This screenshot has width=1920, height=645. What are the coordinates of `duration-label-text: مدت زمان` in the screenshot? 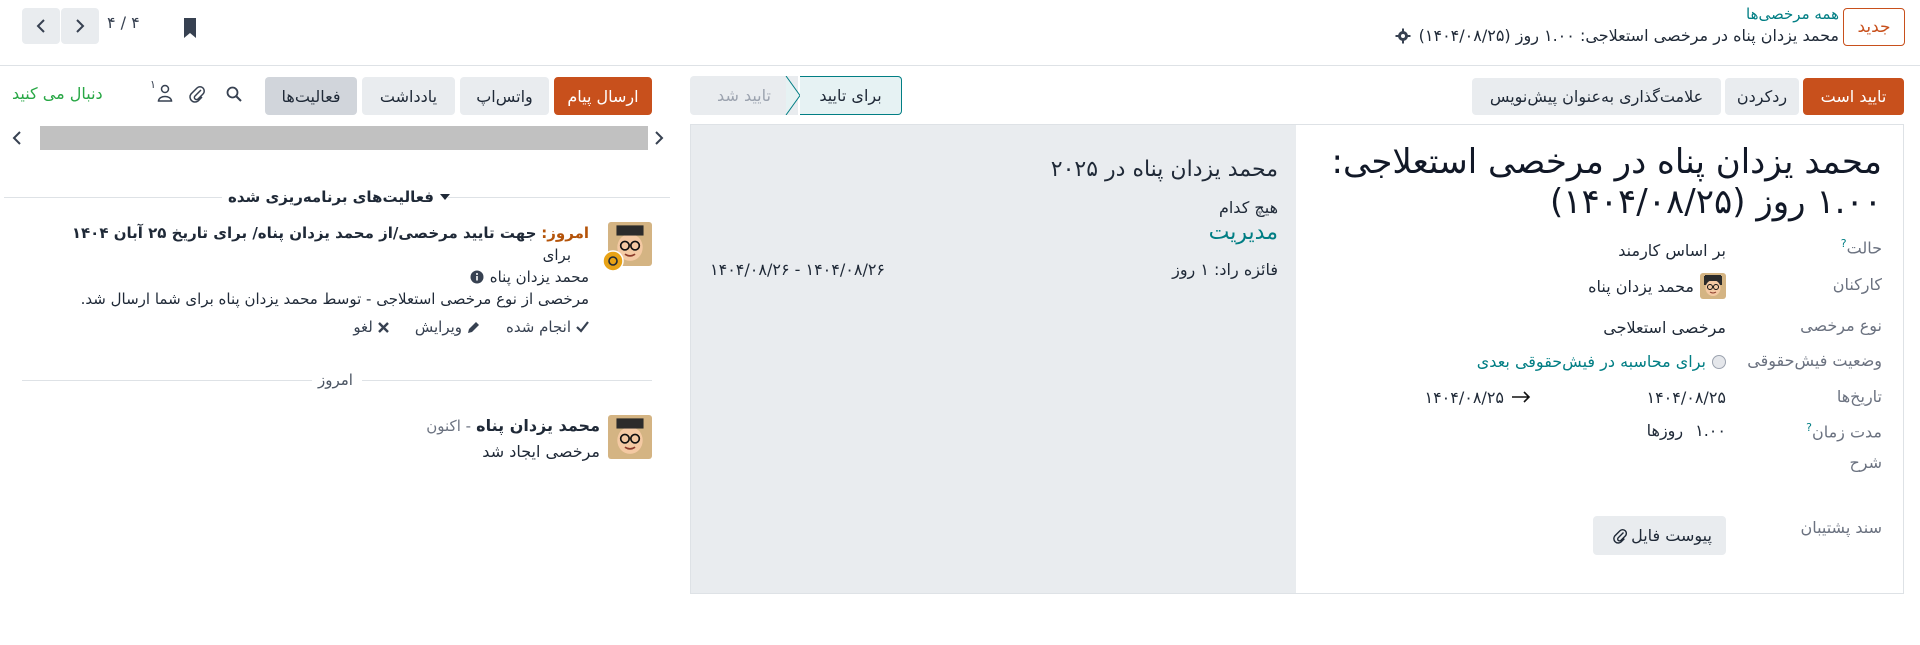 It's located at (1846, 432).